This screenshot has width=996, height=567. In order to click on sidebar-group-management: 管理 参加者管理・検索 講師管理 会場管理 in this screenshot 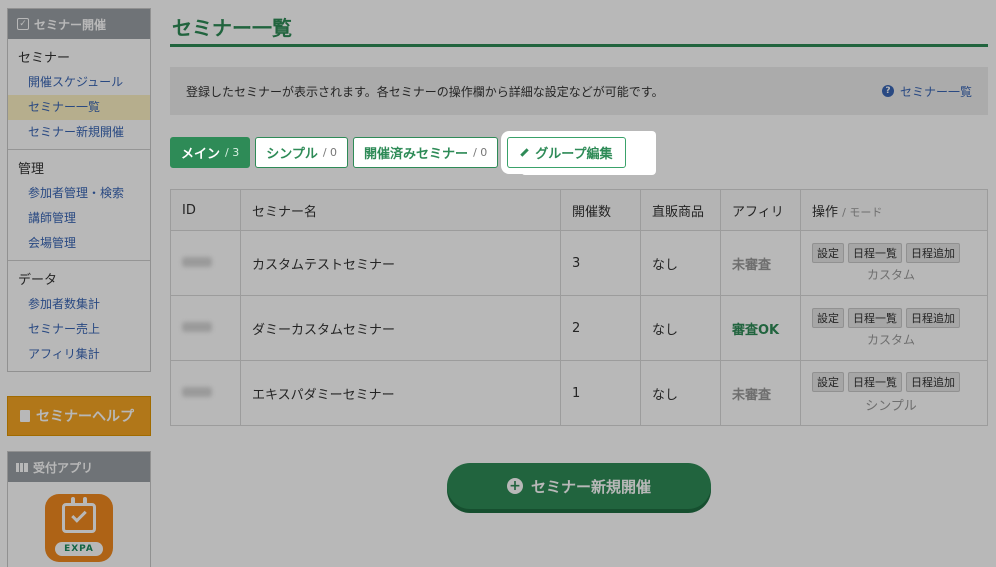, I will do `click(79, 205)`.